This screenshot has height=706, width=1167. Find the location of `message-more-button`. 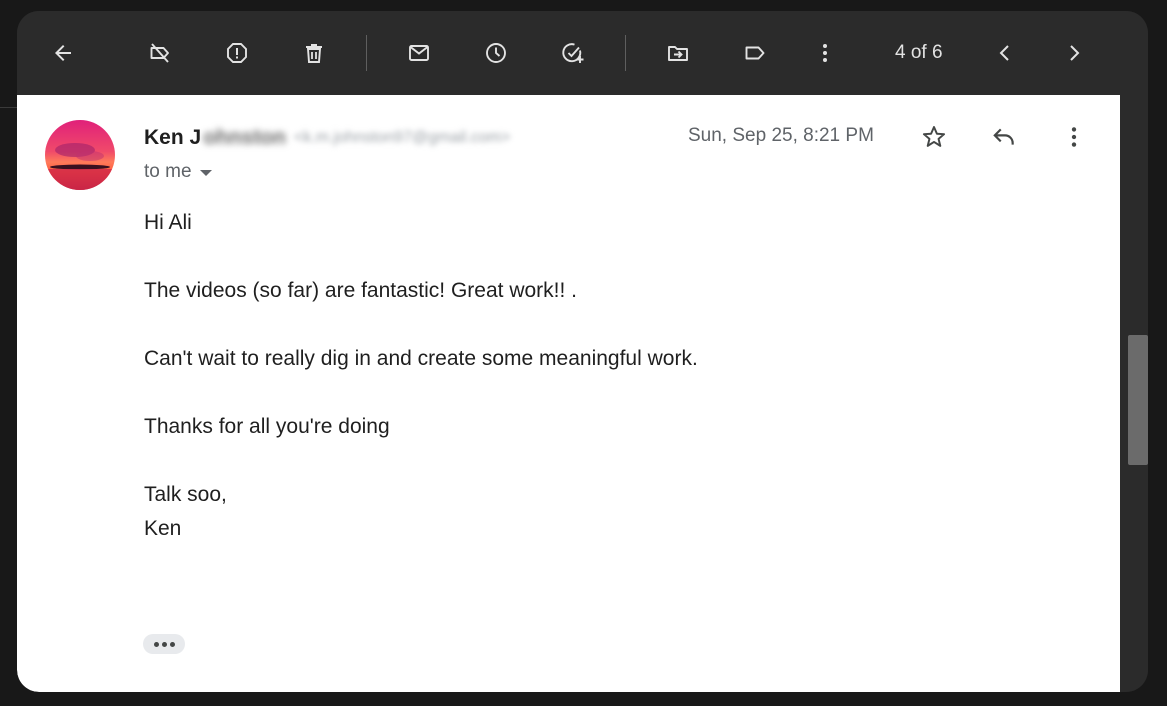

message-more-button is located at coordinates (1074, 137).